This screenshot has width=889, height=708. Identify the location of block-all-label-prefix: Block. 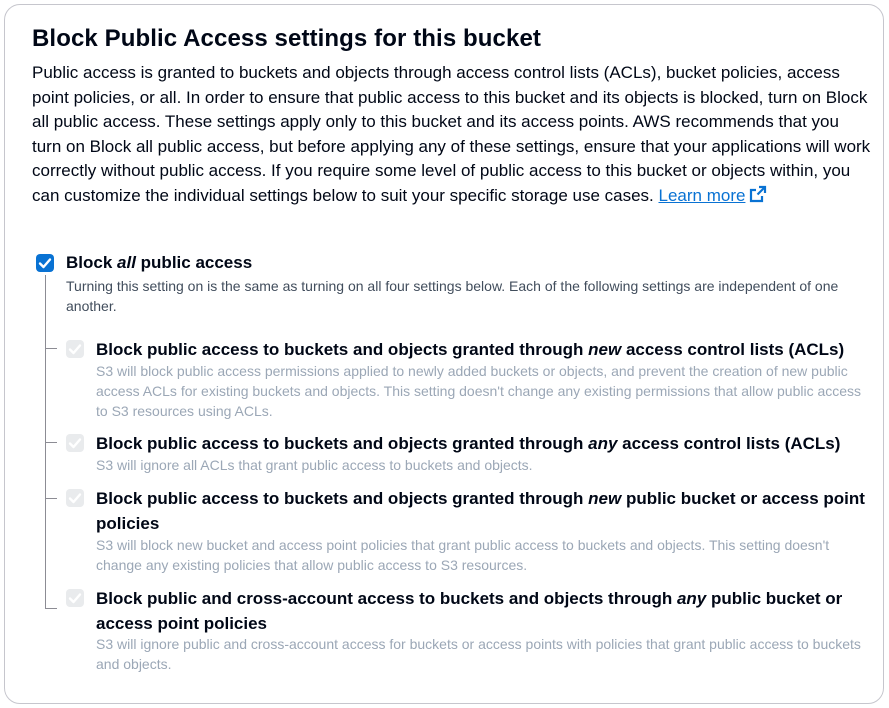
(91, 262).